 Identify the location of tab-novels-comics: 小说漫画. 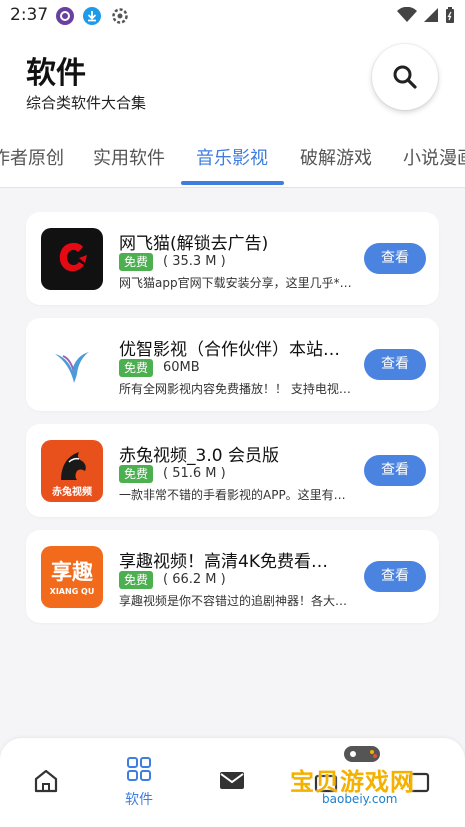
(434, 157).